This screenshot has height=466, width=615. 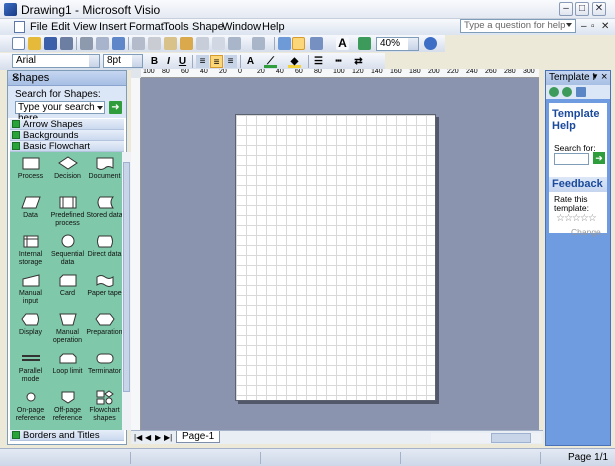 I want to click on delete-icon, so click(x=218, y=43).